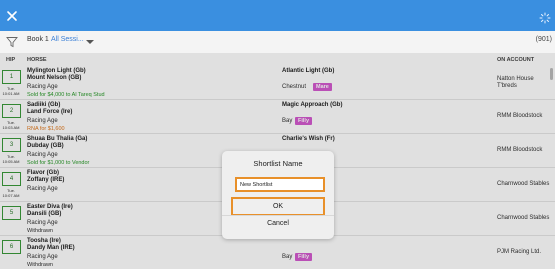  Describe the element at coordinates (277, 42) in the screenshot. I see `filter-bar: Book 1 All Sessi... (901)` at that location.